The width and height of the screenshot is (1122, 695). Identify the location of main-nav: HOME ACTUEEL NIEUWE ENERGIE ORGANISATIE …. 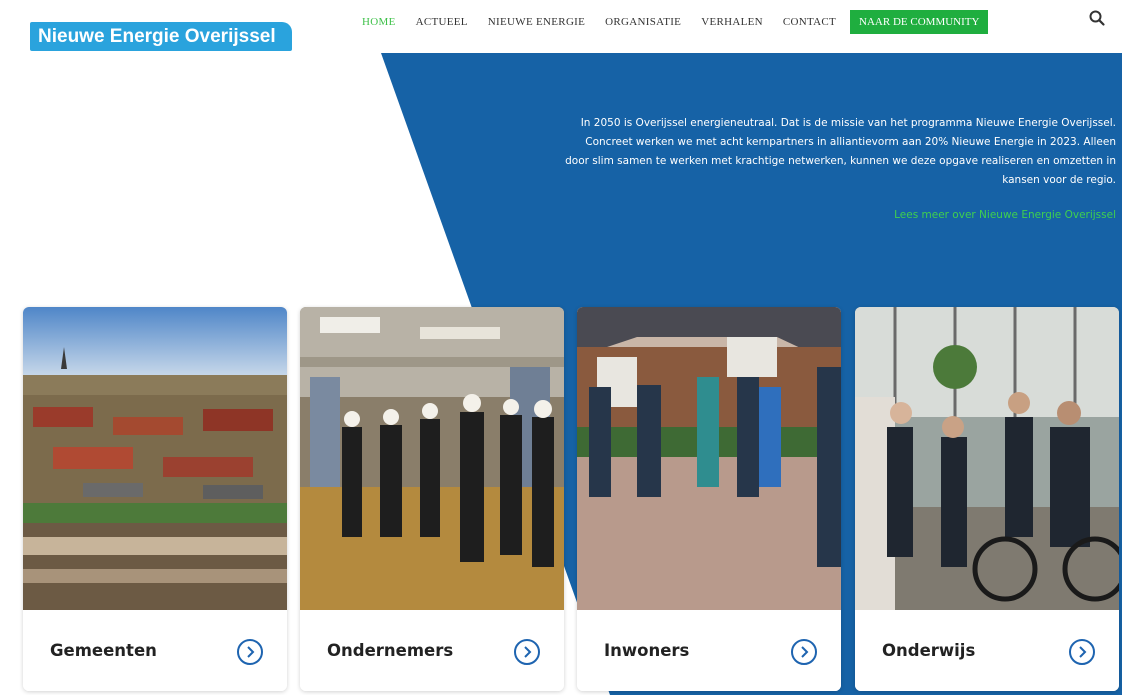
(675, 22).